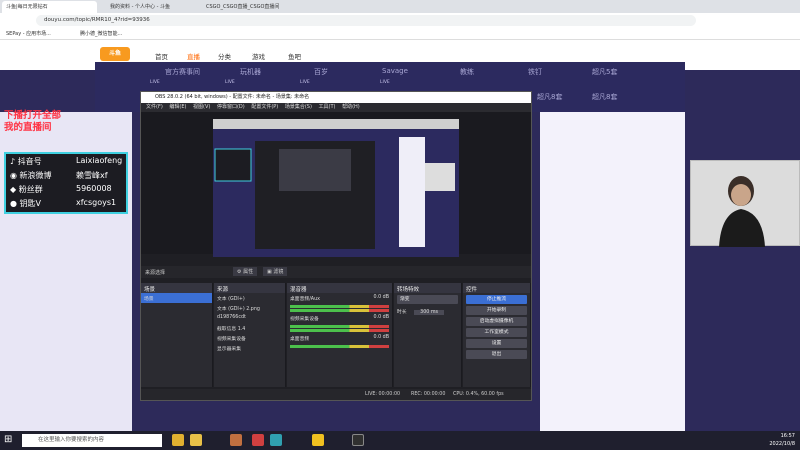 This screenshot has width=800, height=450. What do you see at coordinates (66, 161) in the screenshot?
I see `info-row: ♪ 抖音号 Laixiaofeng` at bounding box center [66, 161].